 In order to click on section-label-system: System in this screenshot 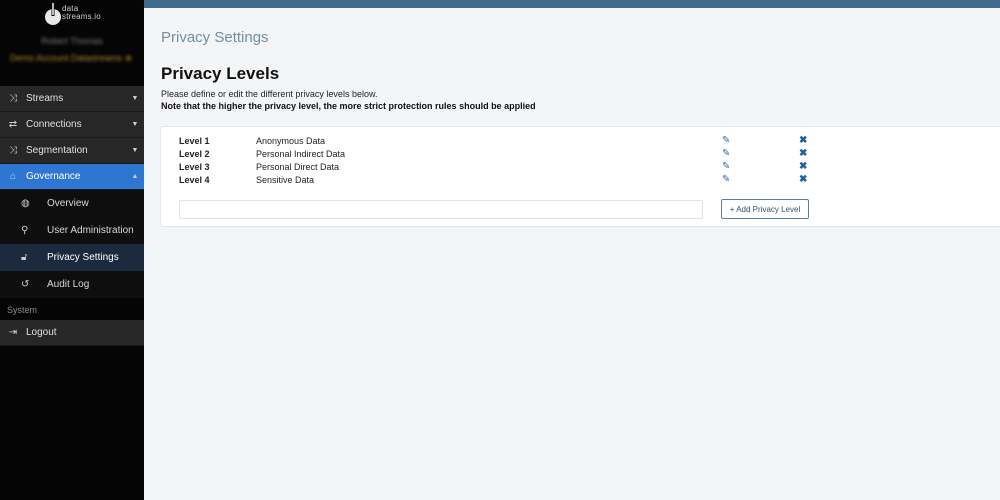, I will do `click(22, 310)`.